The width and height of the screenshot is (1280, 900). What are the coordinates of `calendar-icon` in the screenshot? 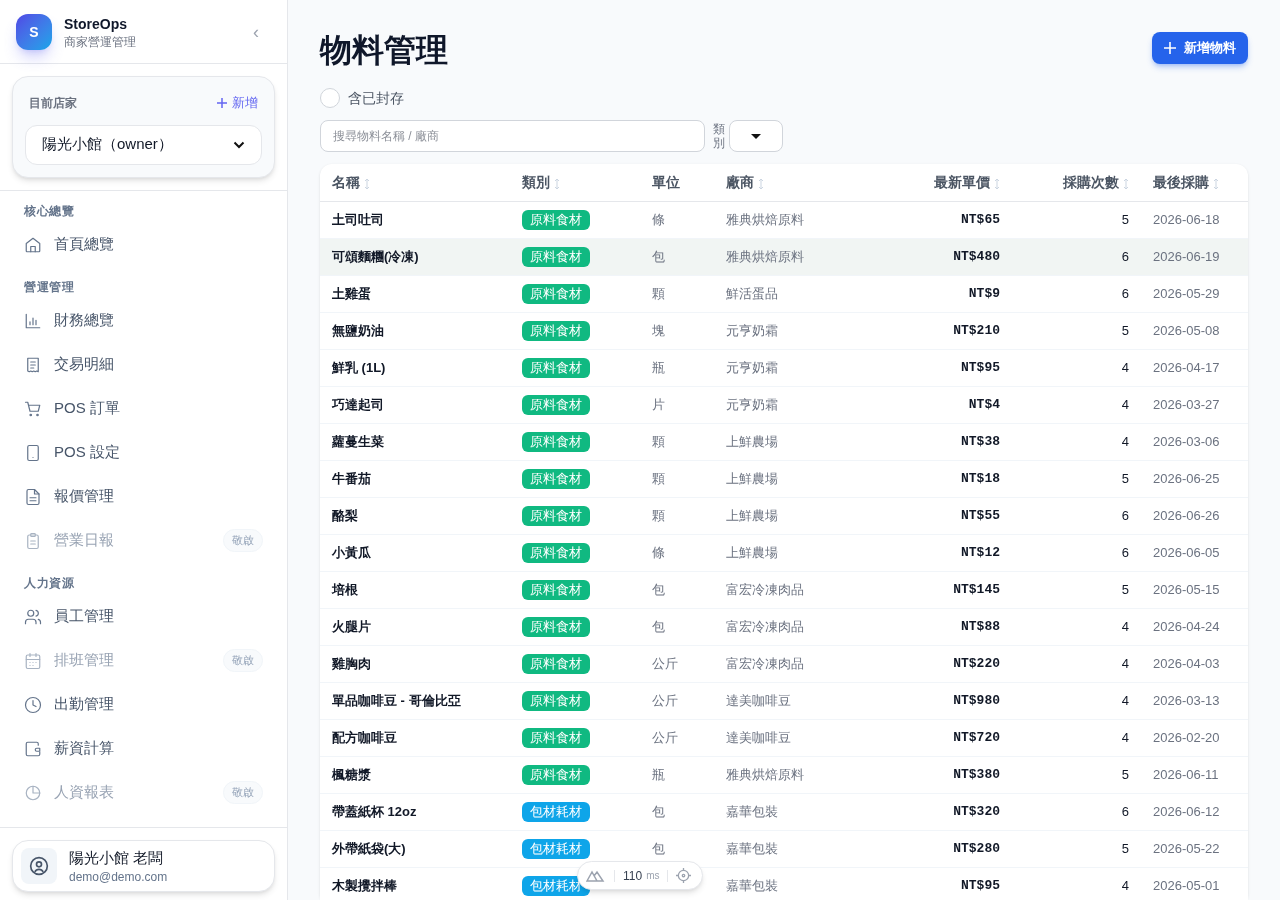 It's located at (33, 660).